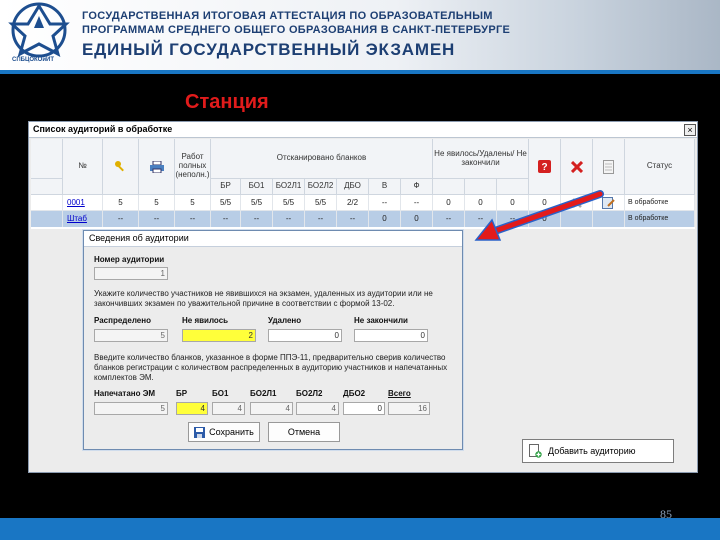 This screenshot has width=720, height=540. What do you see at coordinates (227, 102) in the screenshot?
I see `station-title: Станция` at bounding box center [227, 102].